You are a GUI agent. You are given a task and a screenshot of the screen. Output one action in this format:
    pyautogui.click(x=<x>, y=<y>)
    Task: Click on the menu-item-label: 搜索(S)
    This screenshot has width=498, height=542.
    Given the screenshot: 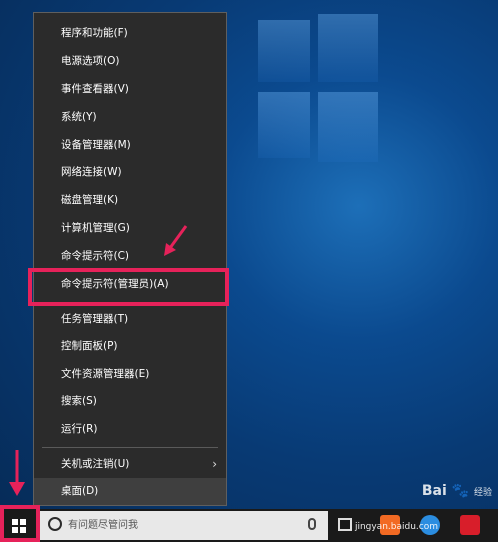 What is the action you would take?
    pyautogui.click(x=79, y=401)
    